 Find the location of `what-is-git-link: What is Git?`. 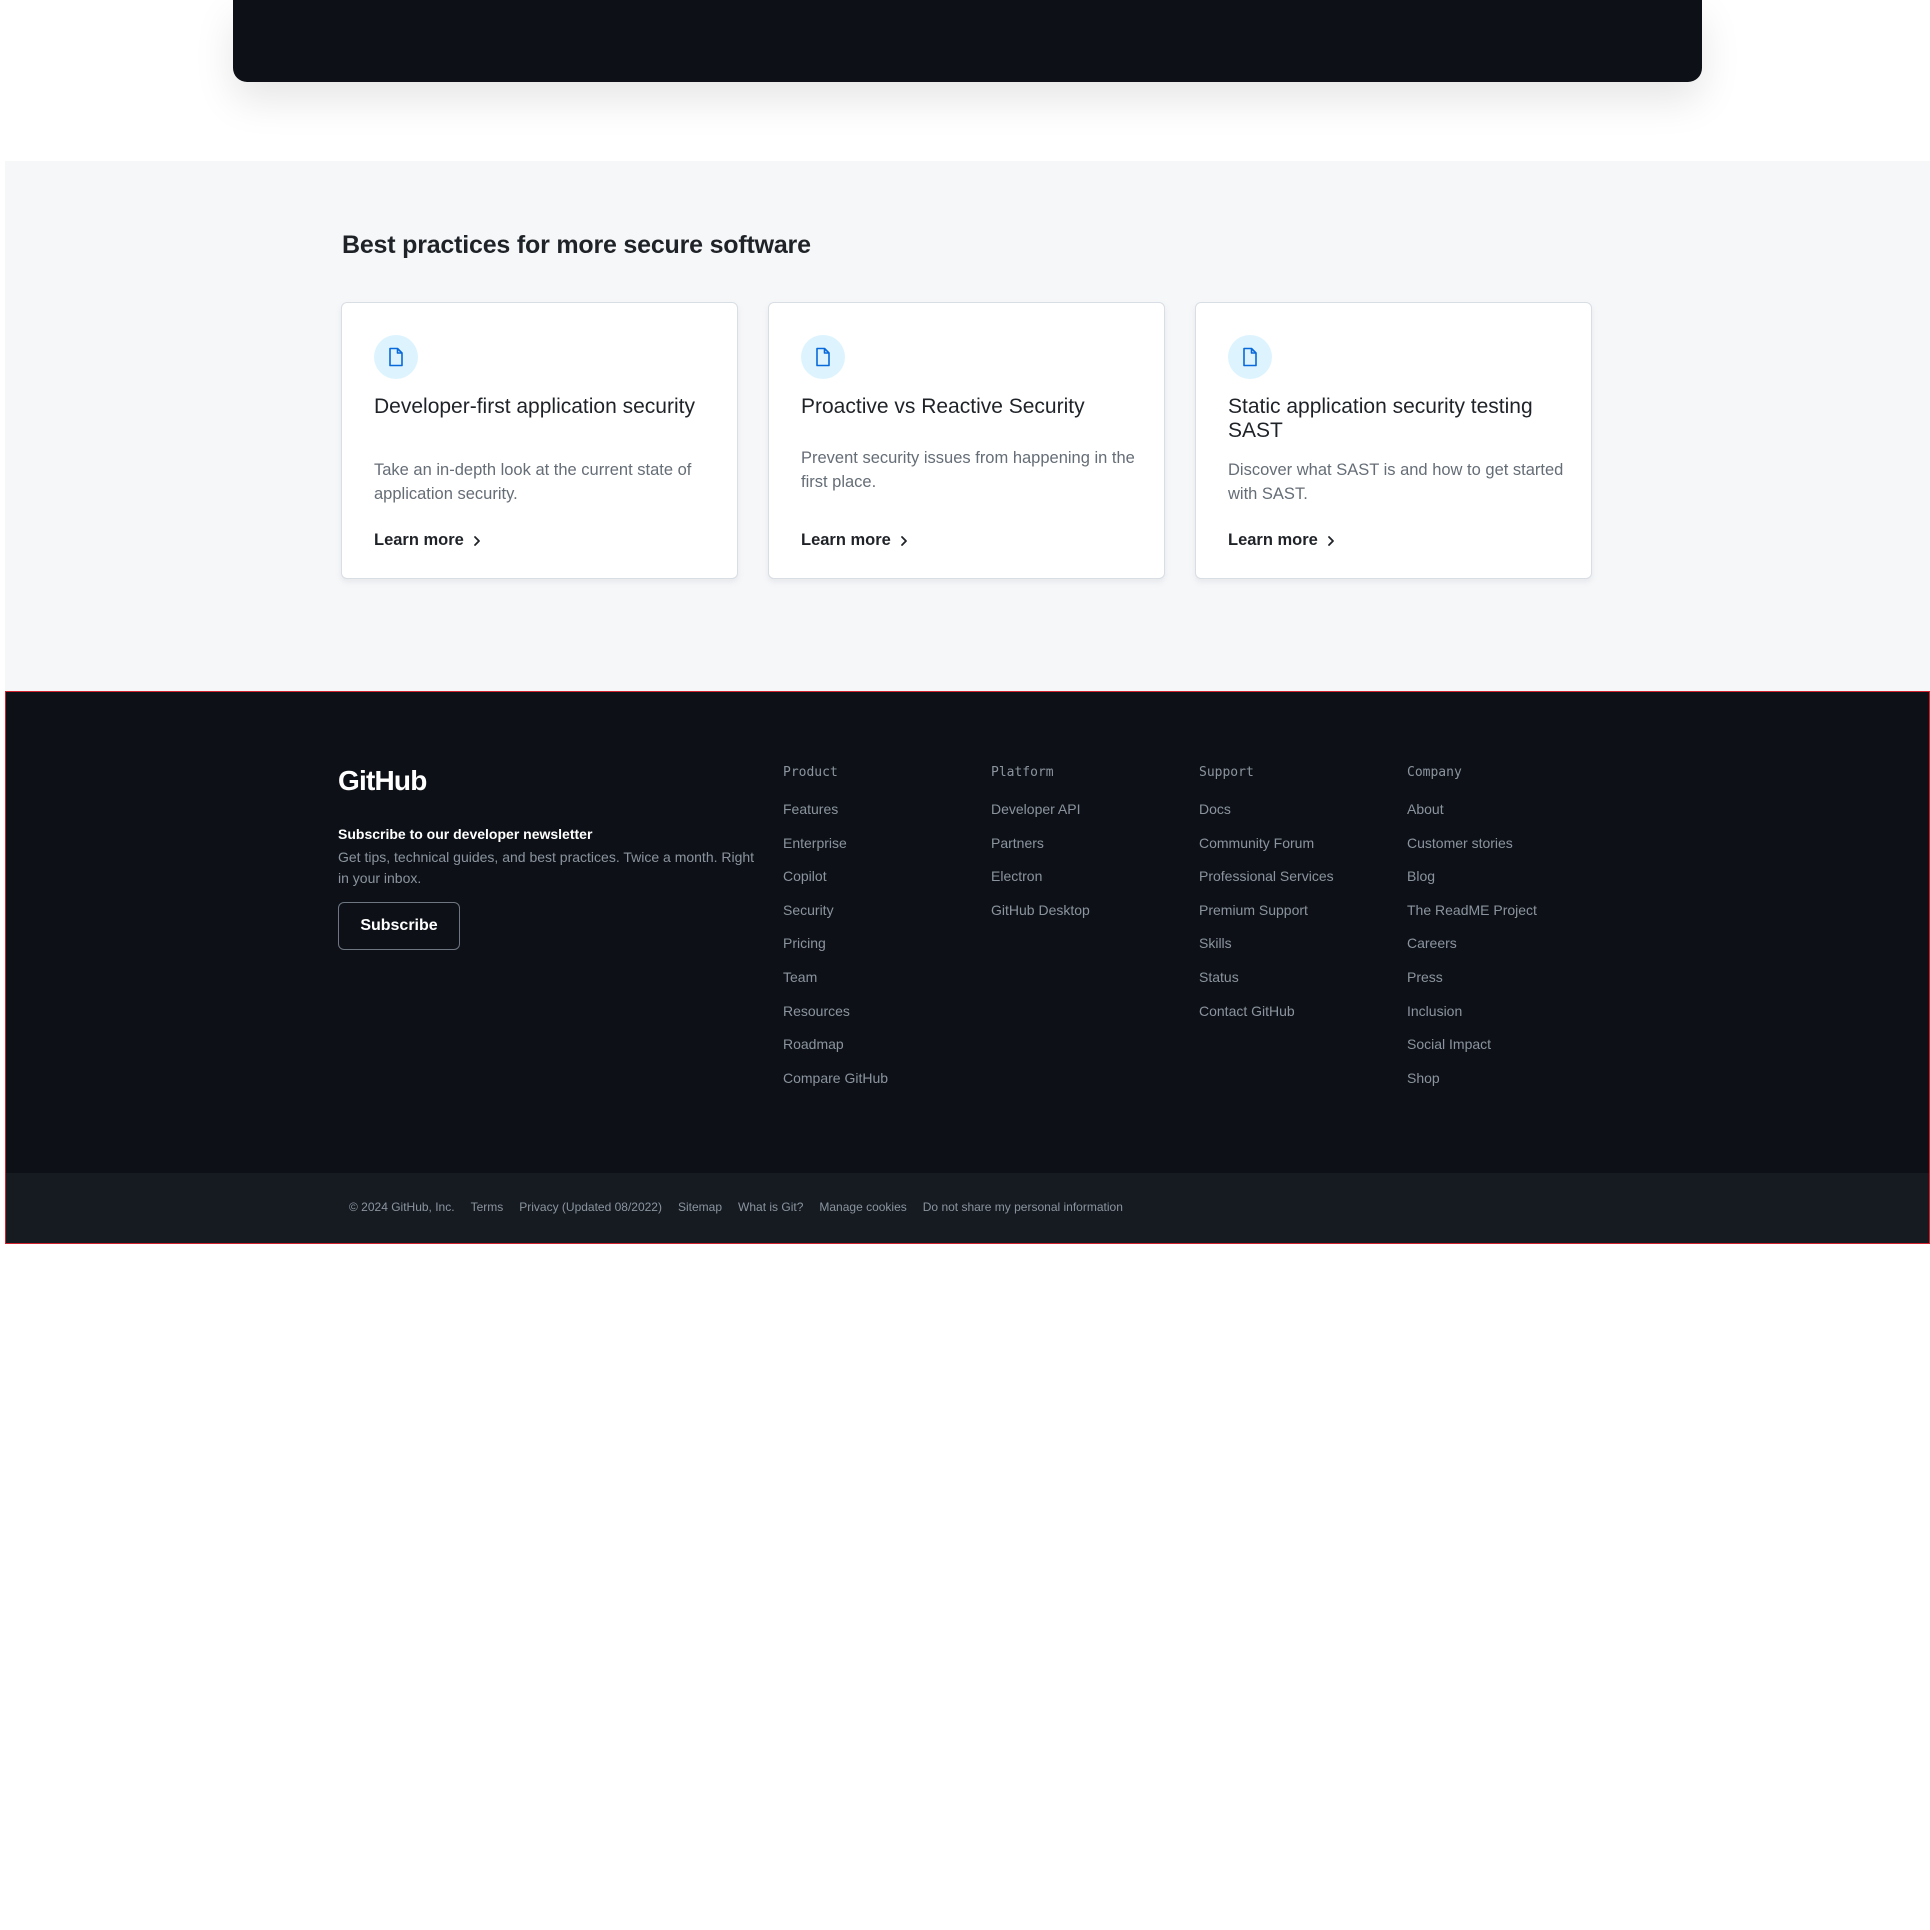

what-is-git-link: What is Git? is located at coordinates (770, 1207).